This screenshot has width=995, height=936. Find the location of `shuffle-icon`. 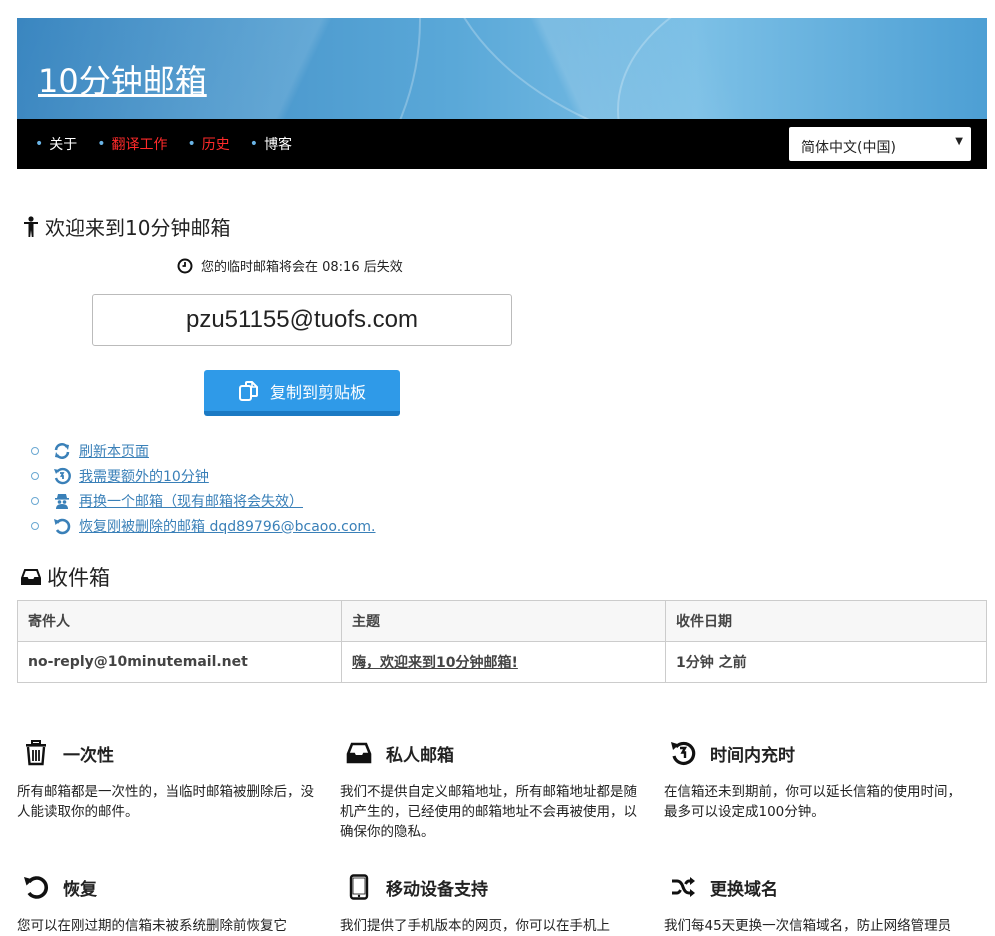

shuffle-icon is located at coordinates (683, 887).